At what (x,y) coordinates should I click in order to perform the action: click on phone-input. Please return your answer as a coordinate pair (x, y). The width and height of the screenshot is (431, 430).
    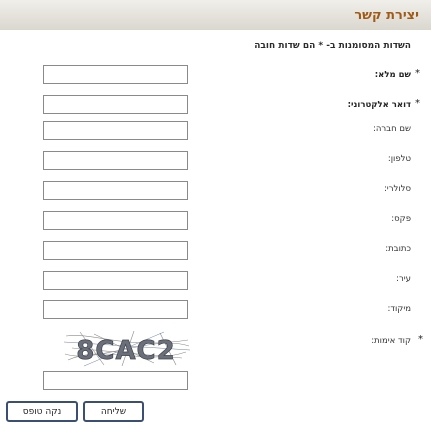
    Looking at the image, I should click on (115, 160).